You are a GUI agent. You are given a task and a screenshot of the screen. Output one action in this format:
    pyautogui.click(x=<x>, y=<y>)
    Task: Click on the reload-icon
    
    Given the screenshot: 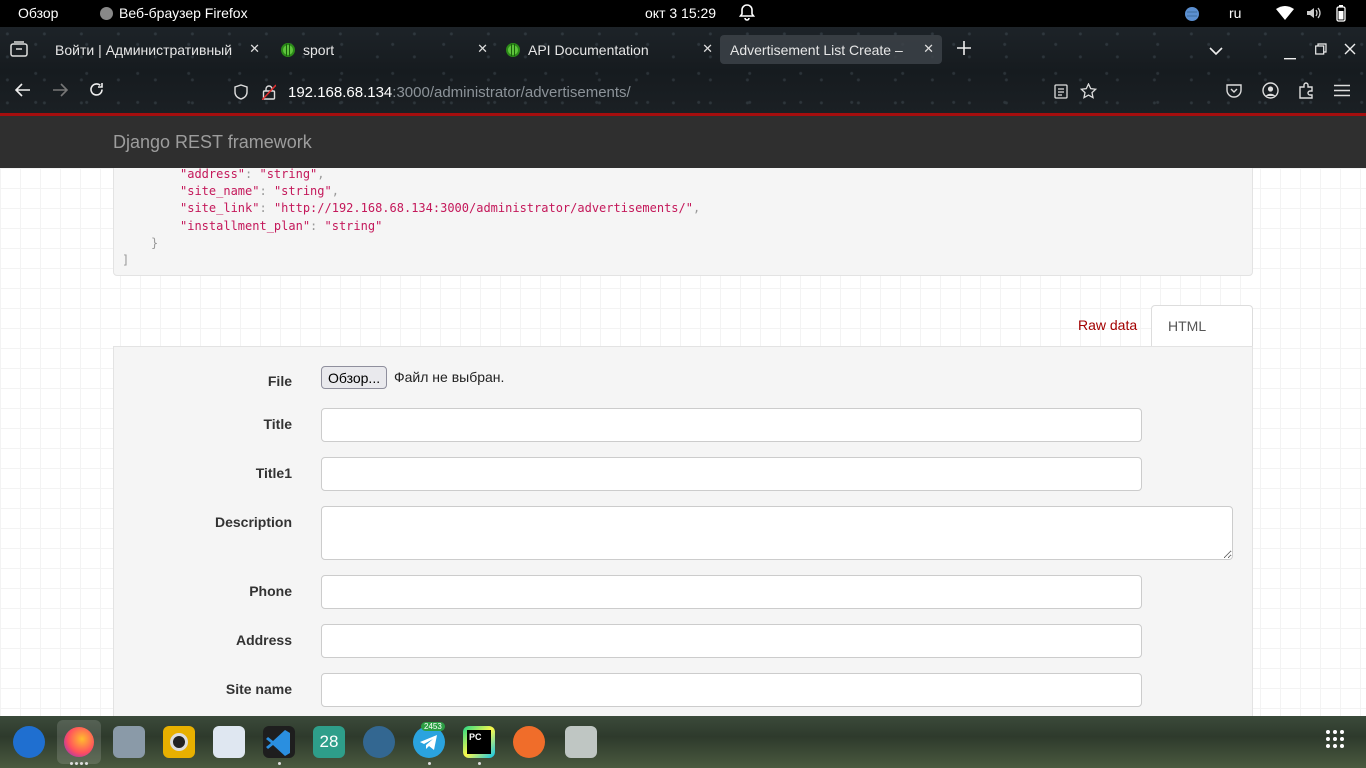 What is the action you would take?
    pyautogui.click(x=96, y=92)
    